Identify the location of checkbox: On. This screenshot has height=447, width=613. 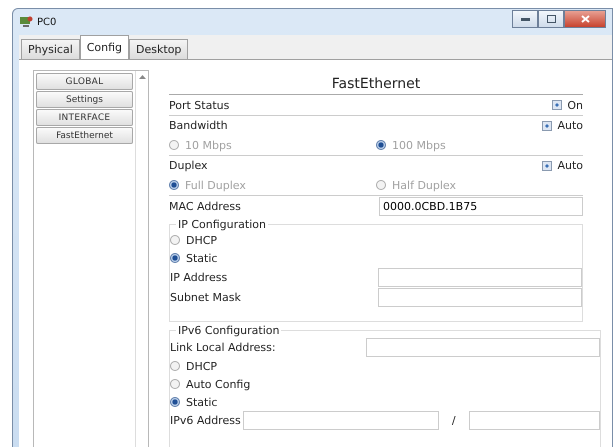
(567, 105).